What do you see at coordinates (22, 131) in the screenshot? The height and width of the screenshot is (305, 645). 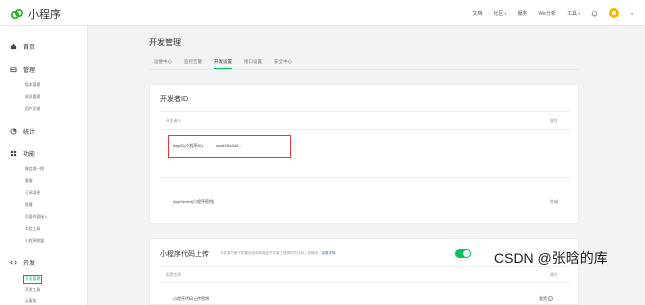 I see `sidebar-item-stats: 统计` at bounding box center [22, 131].